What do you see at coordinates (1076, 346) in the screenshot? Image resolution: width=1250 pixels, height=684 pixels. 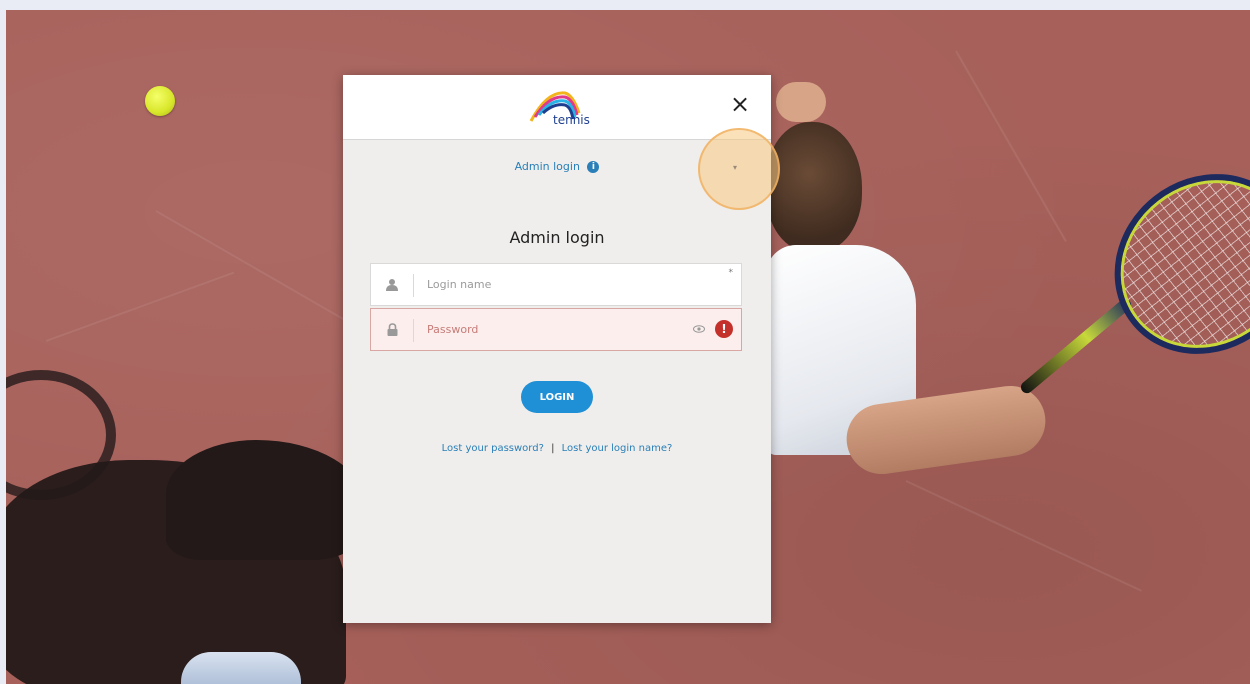 I see `racket-handle` at bounding box center [1076, 346].